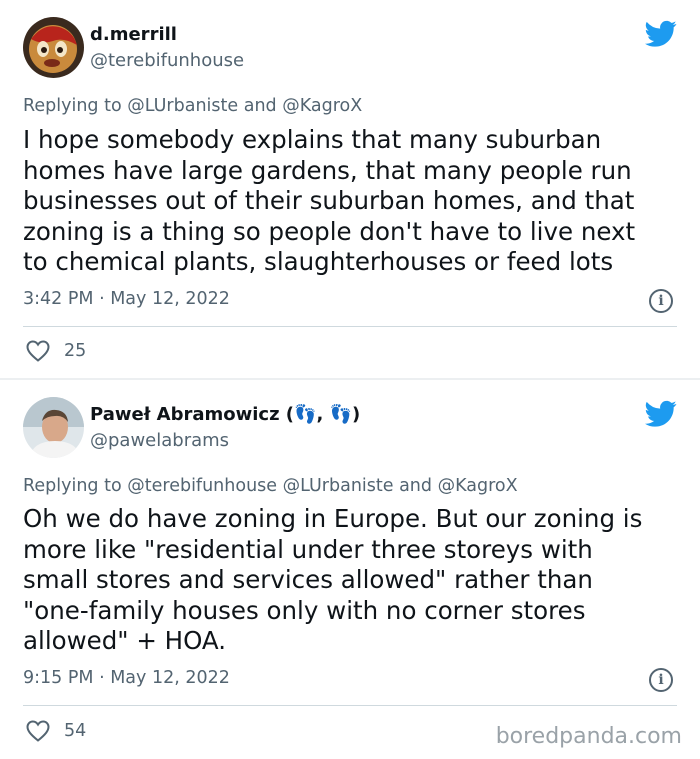  Describe the element at coordinates (56, 731) in the screenshot. I see `like-button: 54` at that location.